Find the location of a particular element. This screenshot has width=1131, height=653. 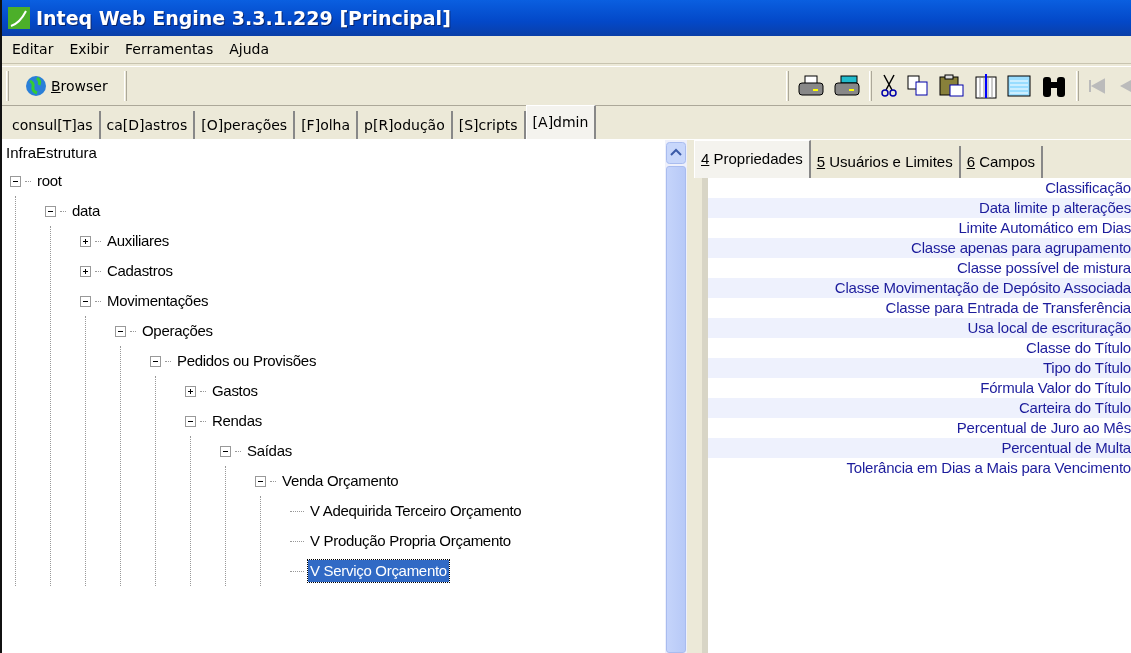

property-label: Classe Movimentação de Depósito Associada is located at coordinates (919, 288).